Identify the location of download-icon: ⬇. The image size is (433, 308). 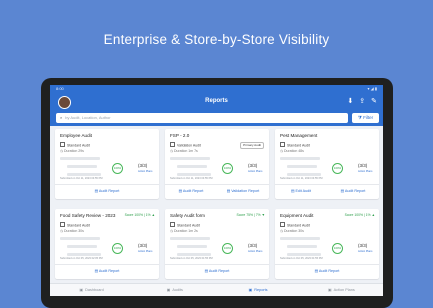
(350, 101).